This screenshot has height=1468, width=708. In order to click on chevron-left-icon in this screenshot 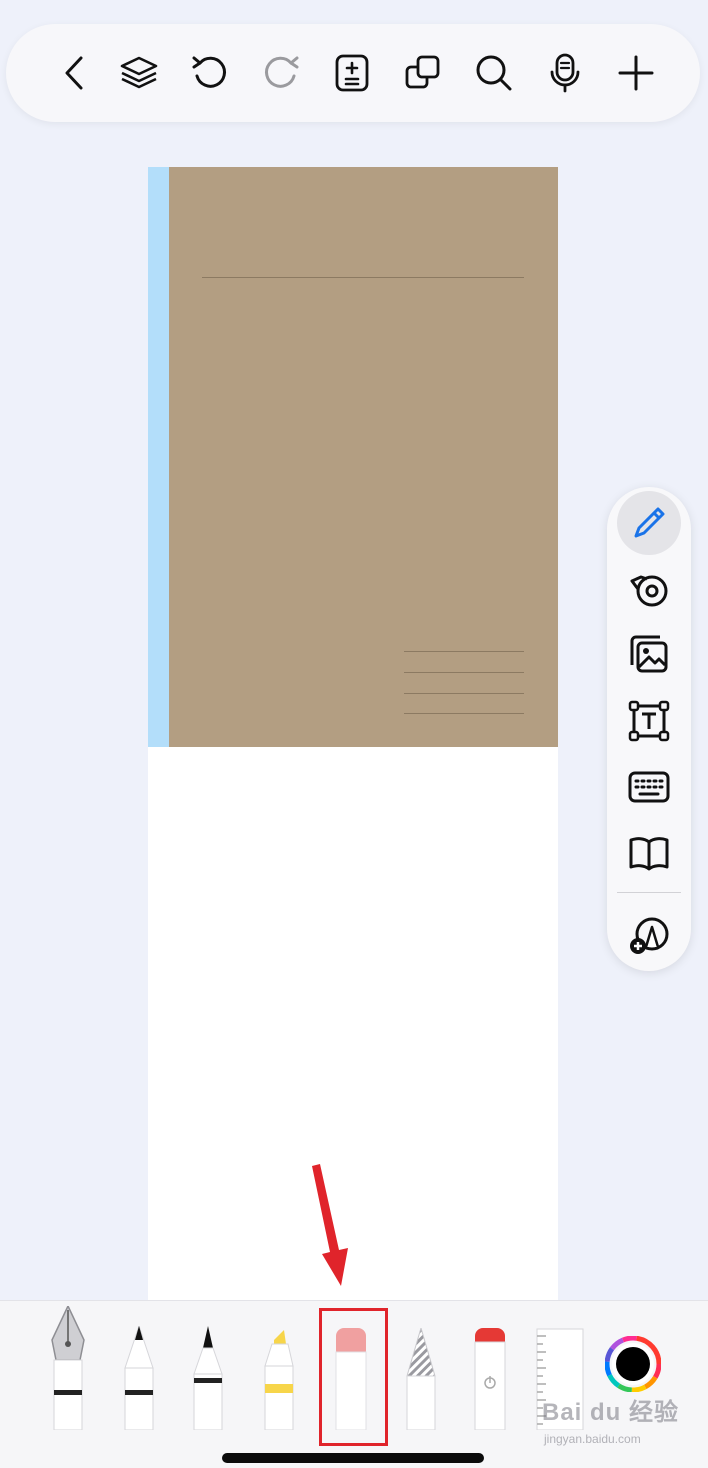, I will do `click(74, 73)`.